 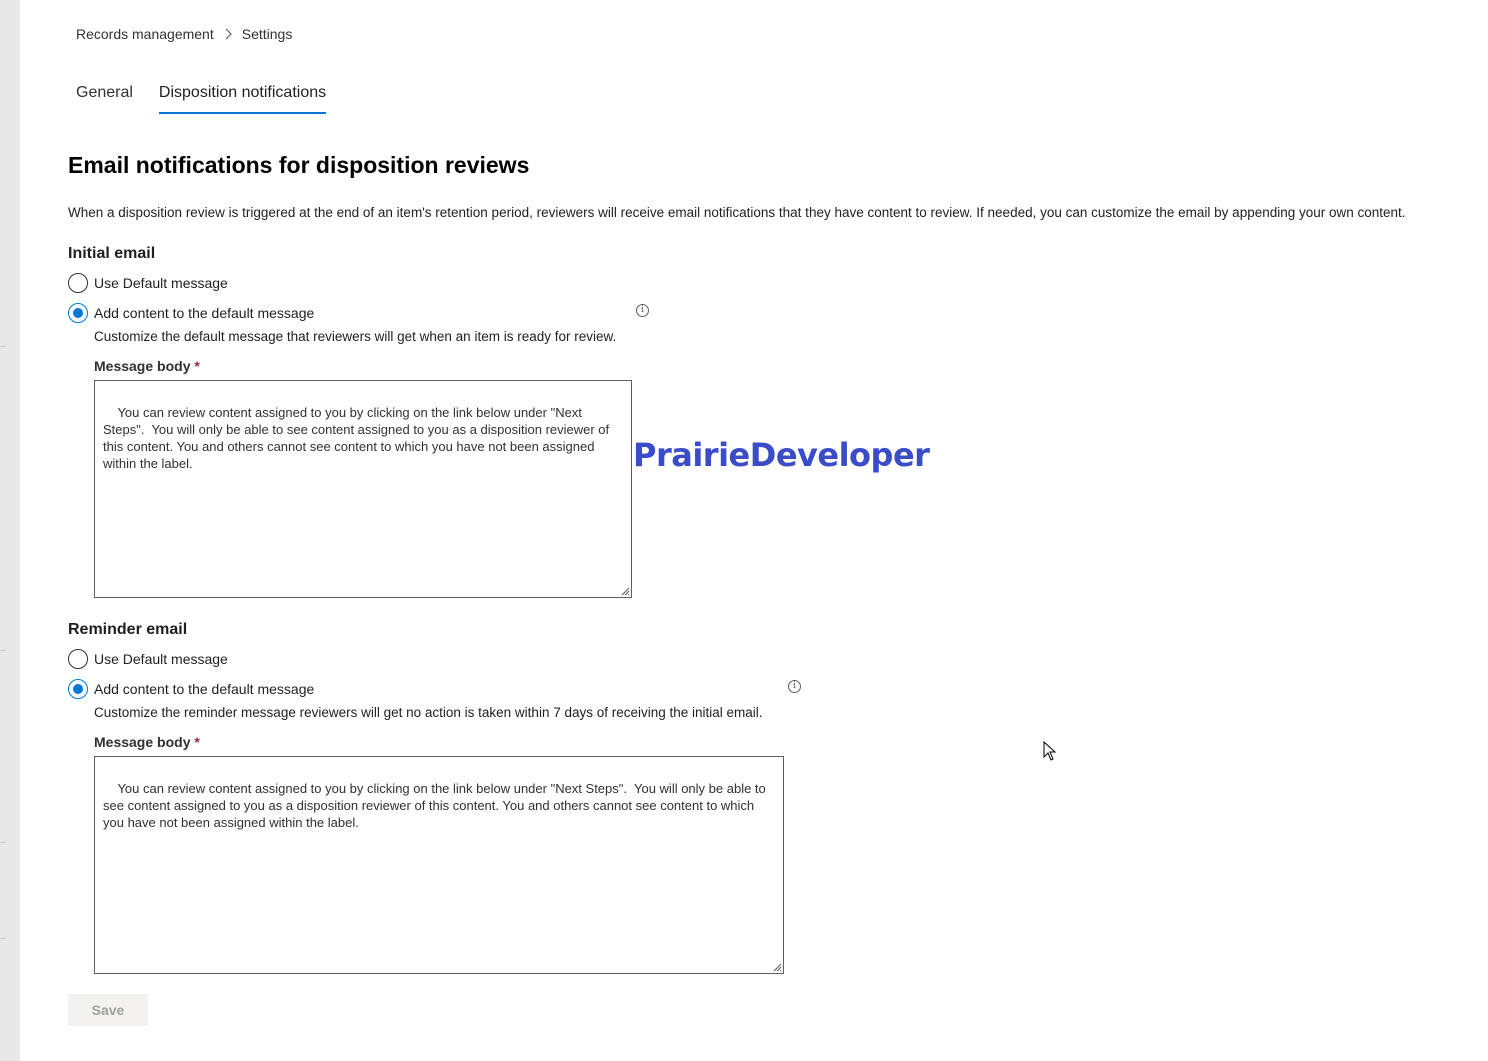 I want to click on initial-add-content-radio: Add content to the default message, so click(x=191, y=313).